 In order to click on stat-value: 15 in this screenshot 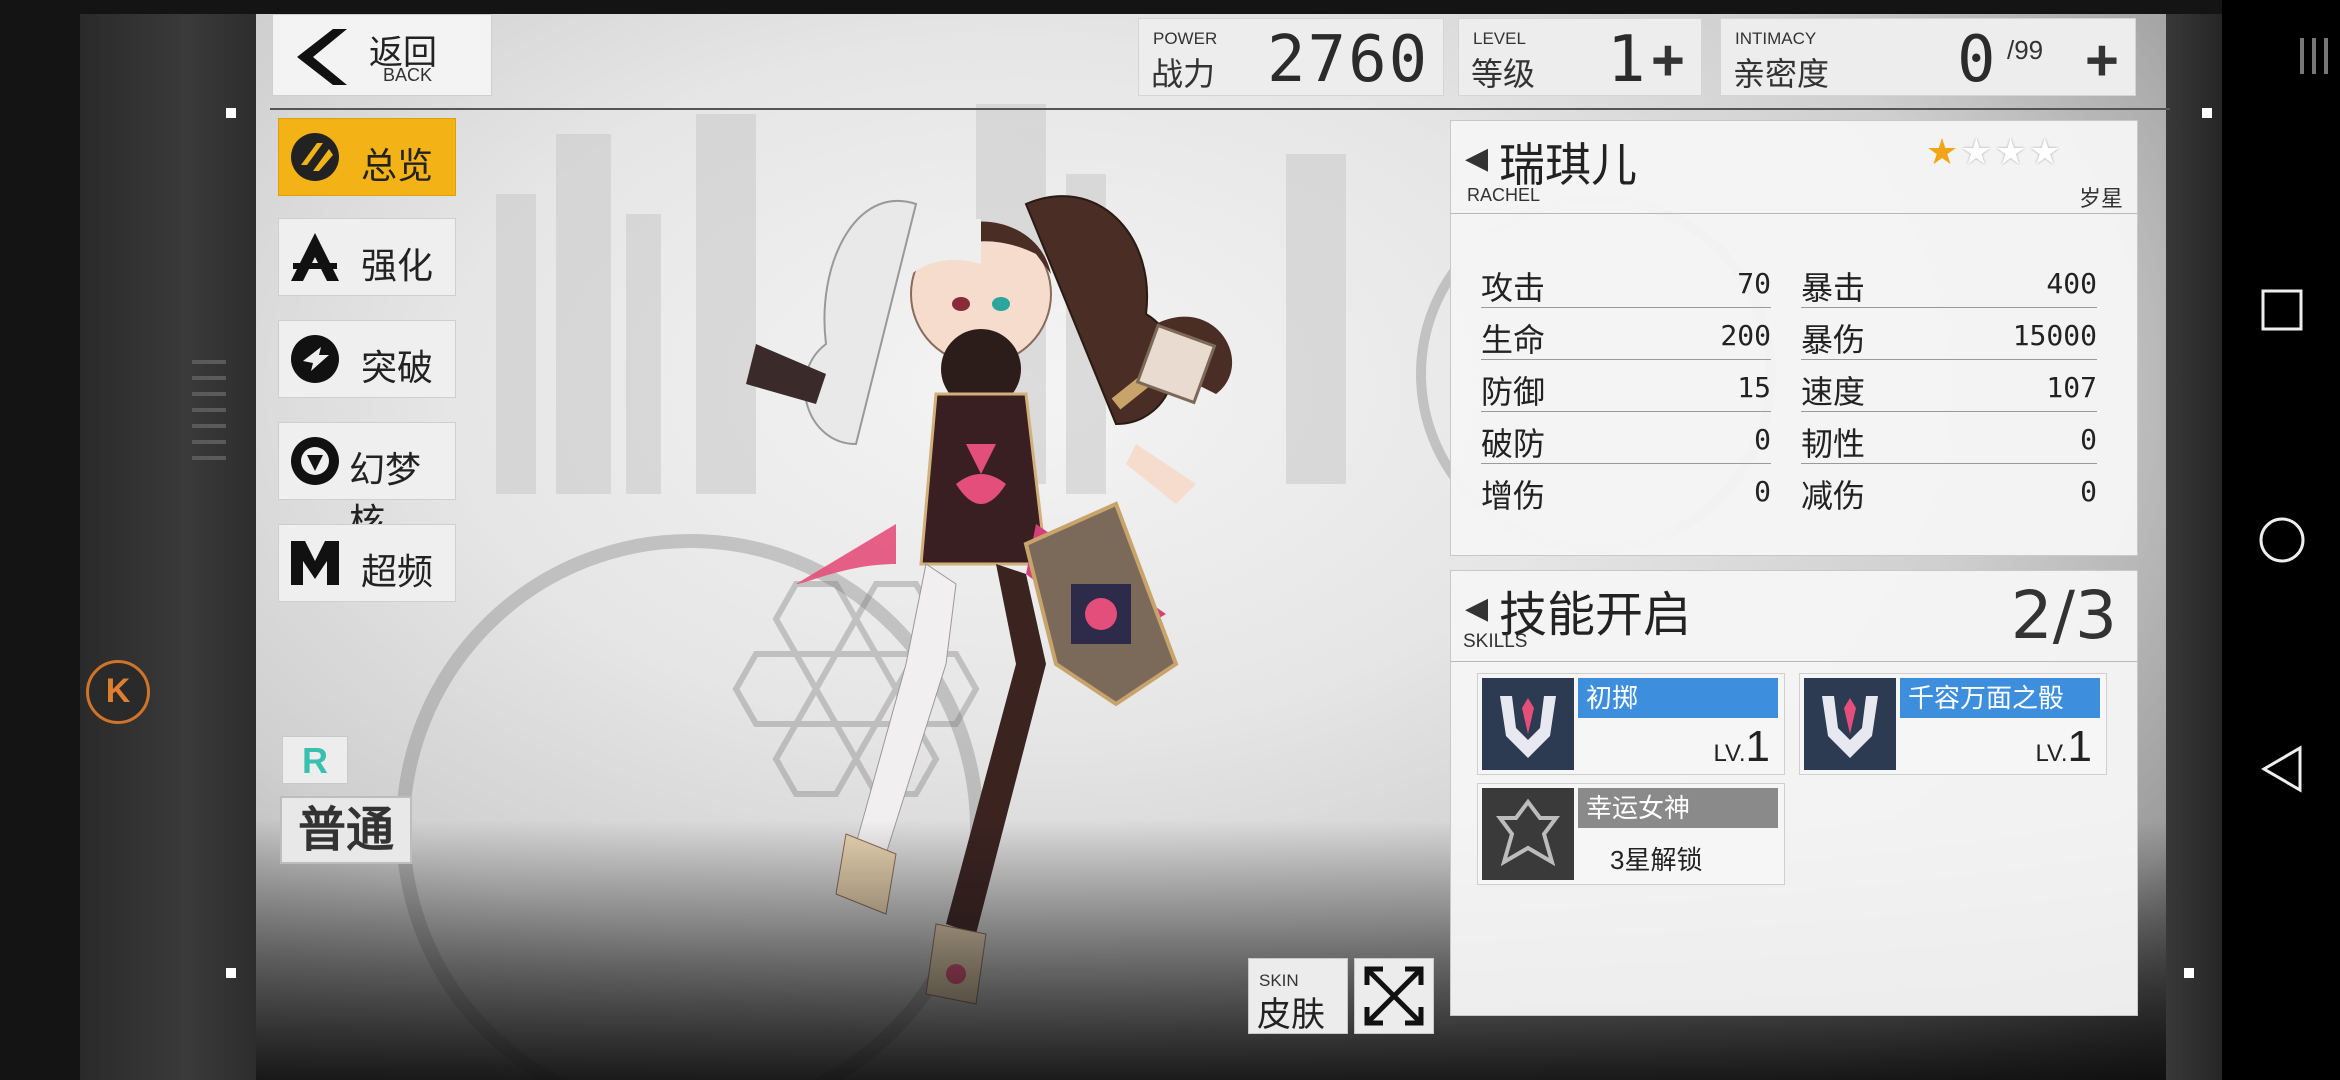, I will do `click(1754, 387)`.